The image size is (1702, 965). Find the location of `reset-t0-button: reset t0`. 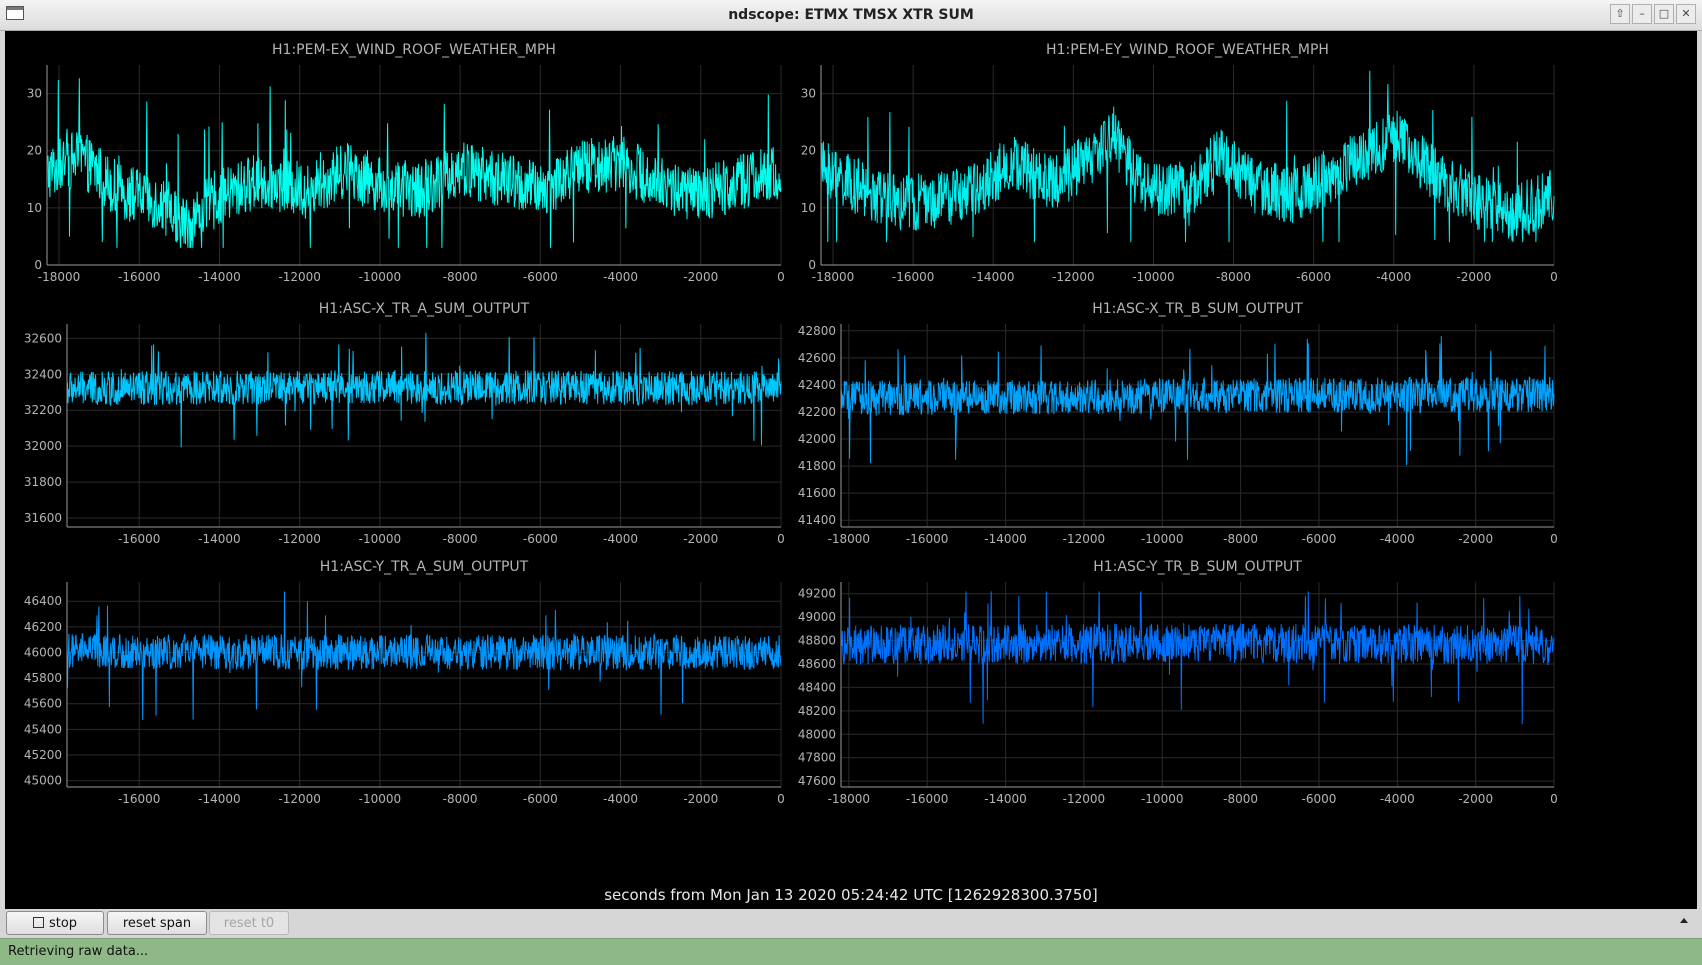

reset-t0-button: reset t0 is located at coordinates (249, 923).